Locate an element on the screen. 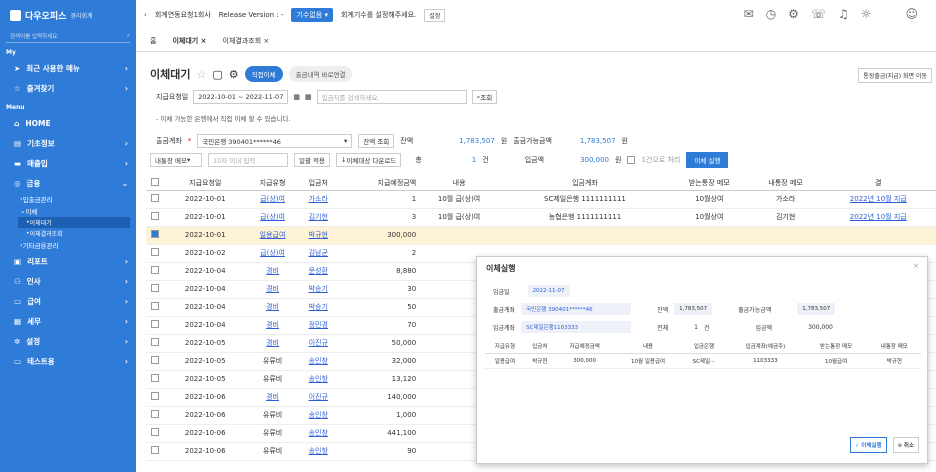 The width and height of the screenshot is (936, 472). send-icon: ➤ is located at coordinates (17, 68).